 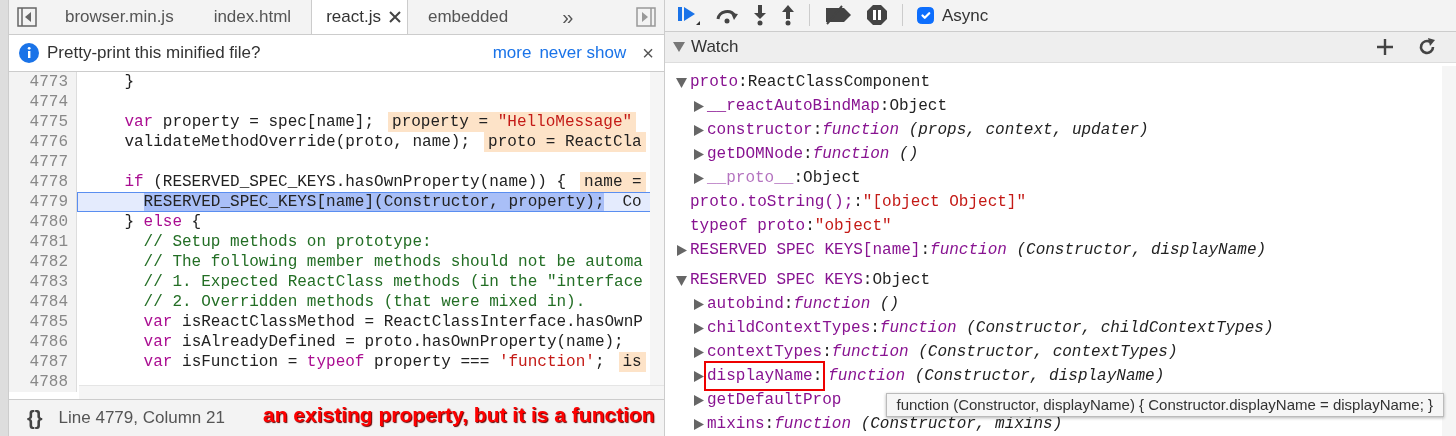 What do you see at coordinates (985, 130) in the screenshot?
I see `watch-value: function (props, context, updater)` at bounding box center [985, 130].